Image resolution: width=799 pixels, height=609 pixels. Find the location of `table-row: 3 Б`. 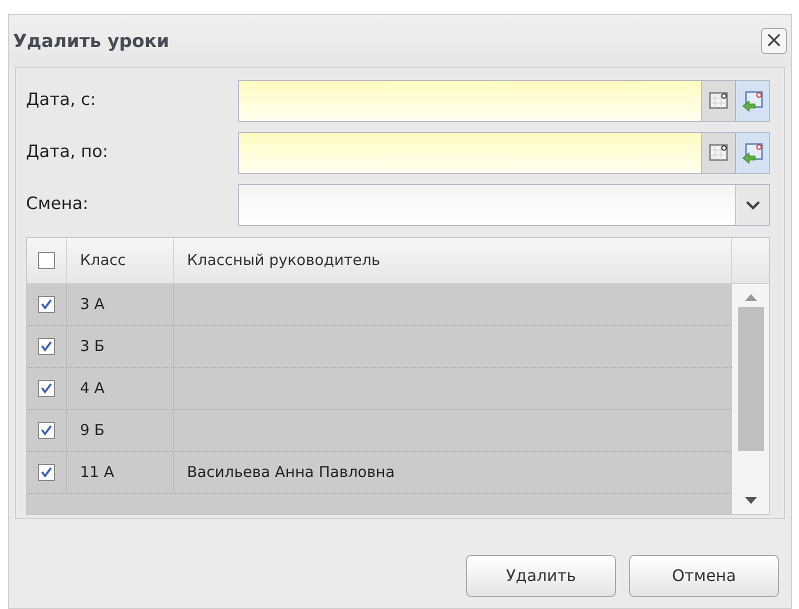

table-row: 3 Б is located at coordinates (379, 347).